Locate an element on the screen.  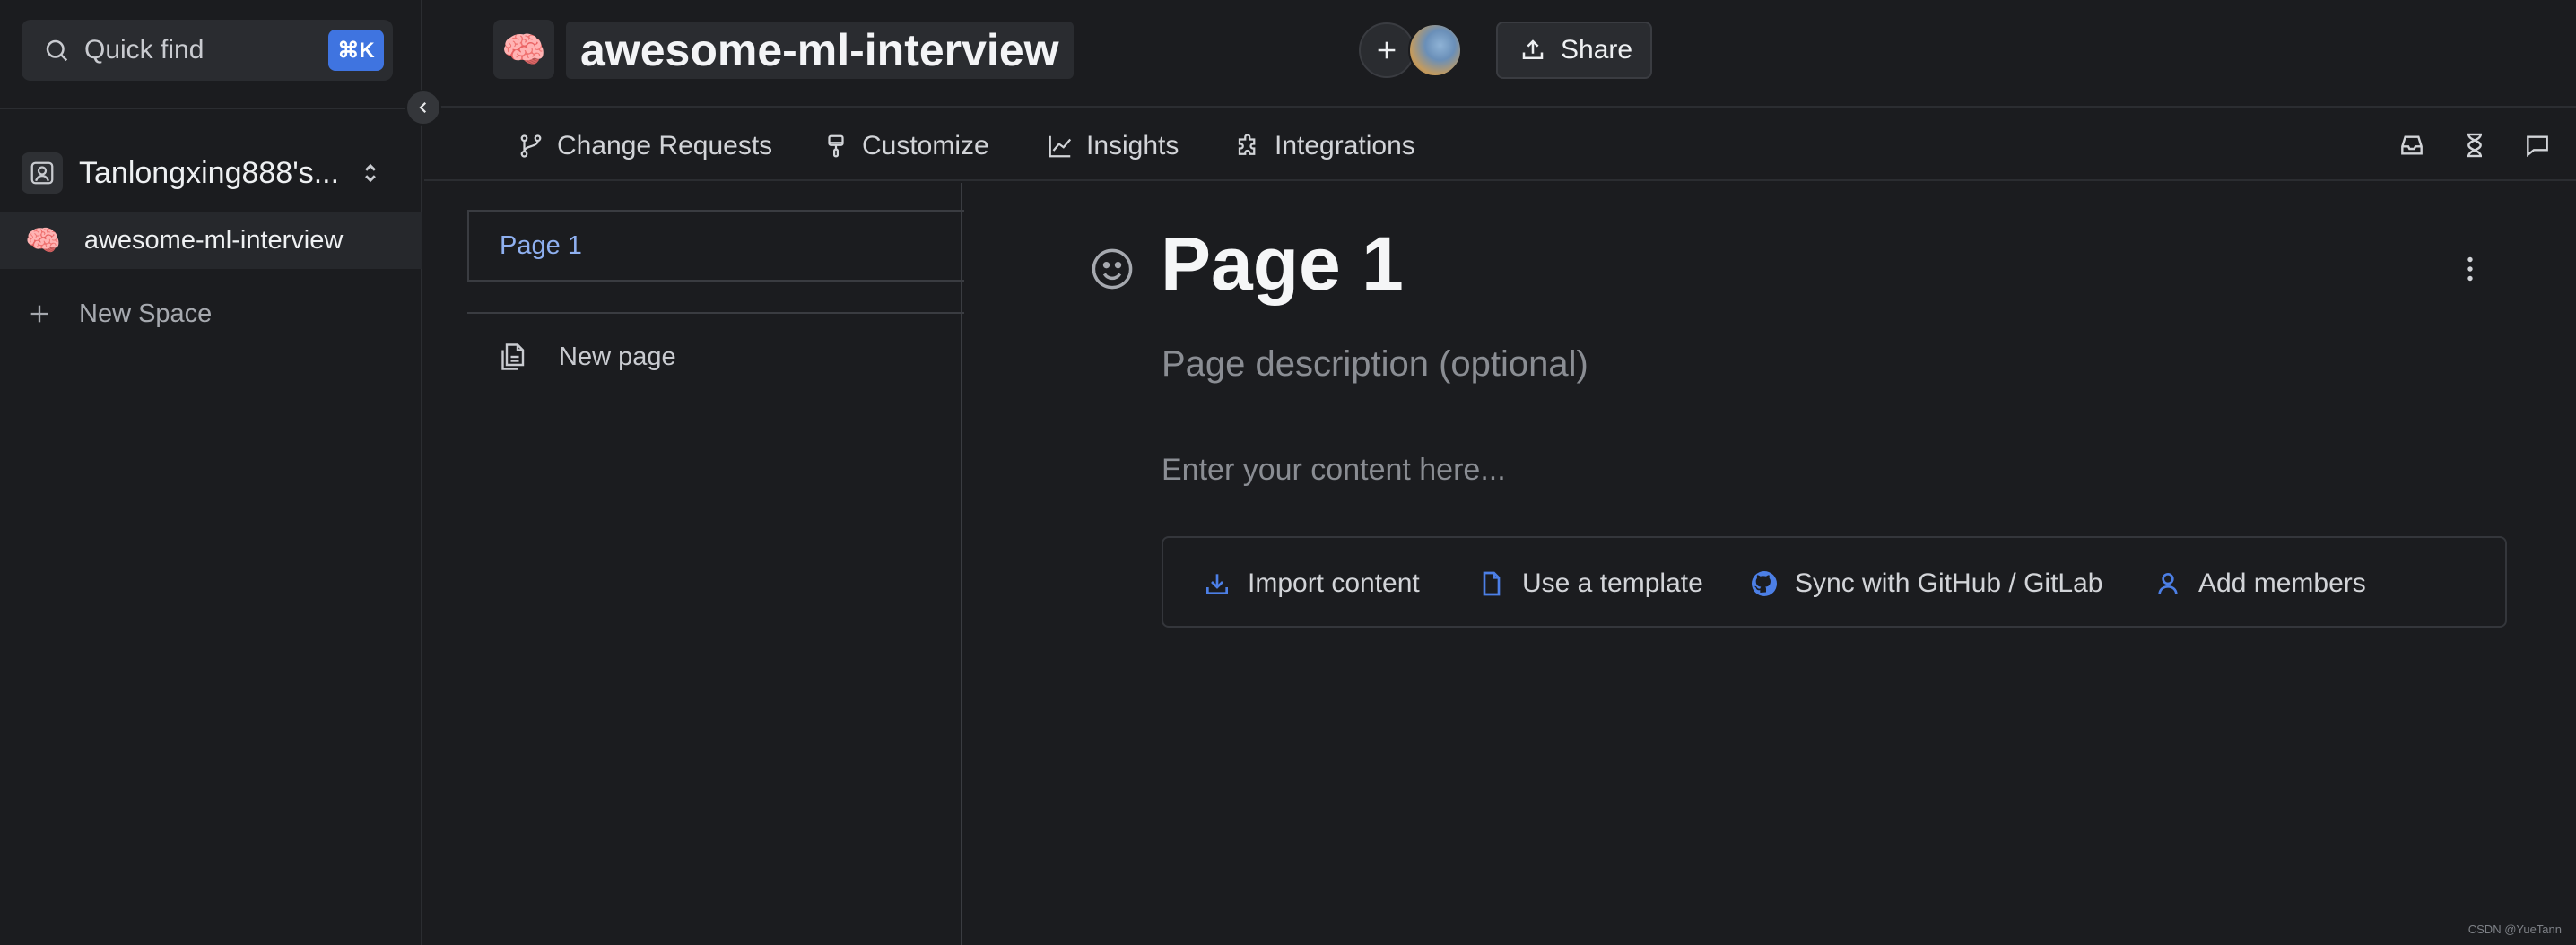
user-avatar is located at coordinates (1435, 50).